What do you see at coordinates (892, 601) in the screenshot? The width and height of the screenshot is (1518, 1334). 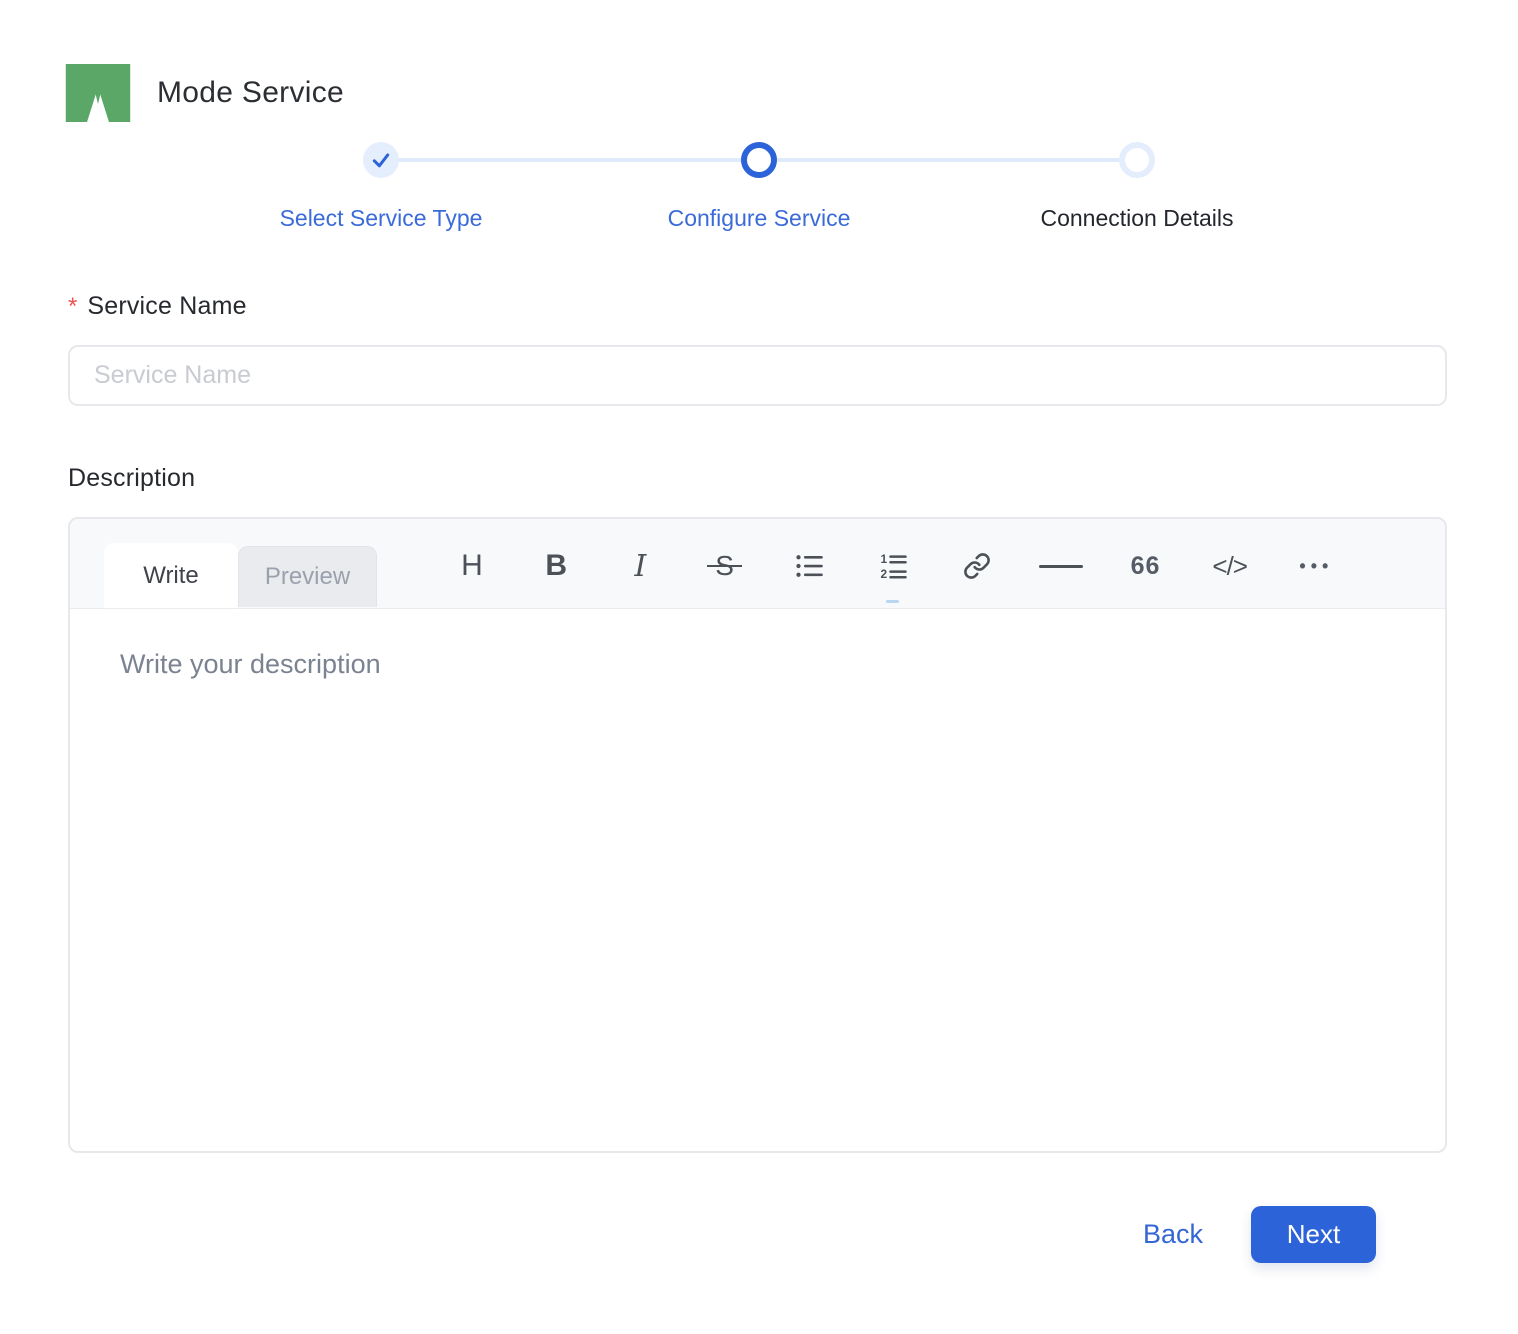 I see `numbered-list-caret-artifact` at bounding box center [892, 601].